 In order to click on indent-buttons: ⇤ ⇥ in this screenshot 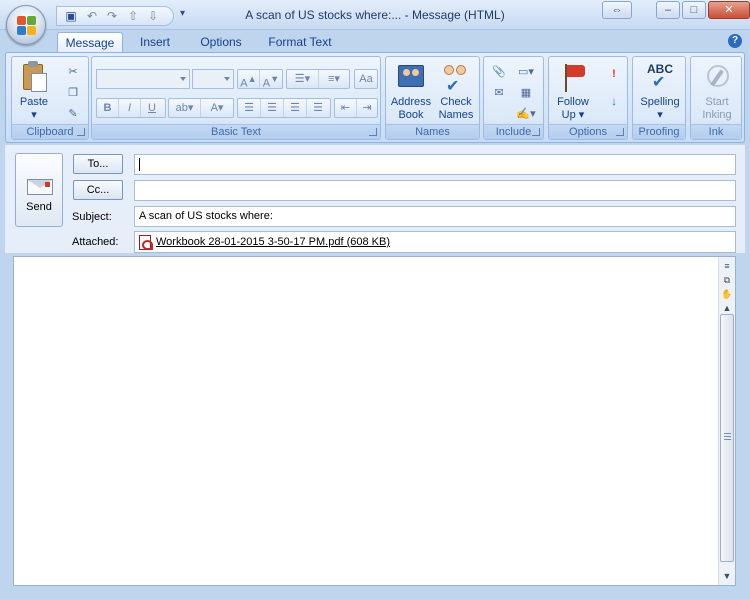, I will do `click(356, 108)`.